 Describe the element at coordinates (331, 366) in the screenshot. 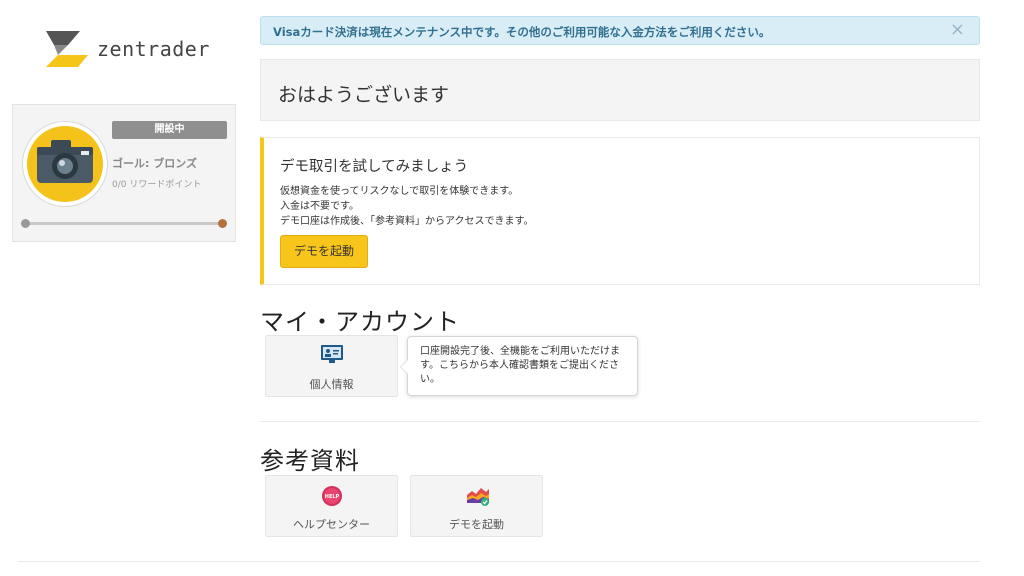

I see `personal-info-tile: 個人情報` at that location.